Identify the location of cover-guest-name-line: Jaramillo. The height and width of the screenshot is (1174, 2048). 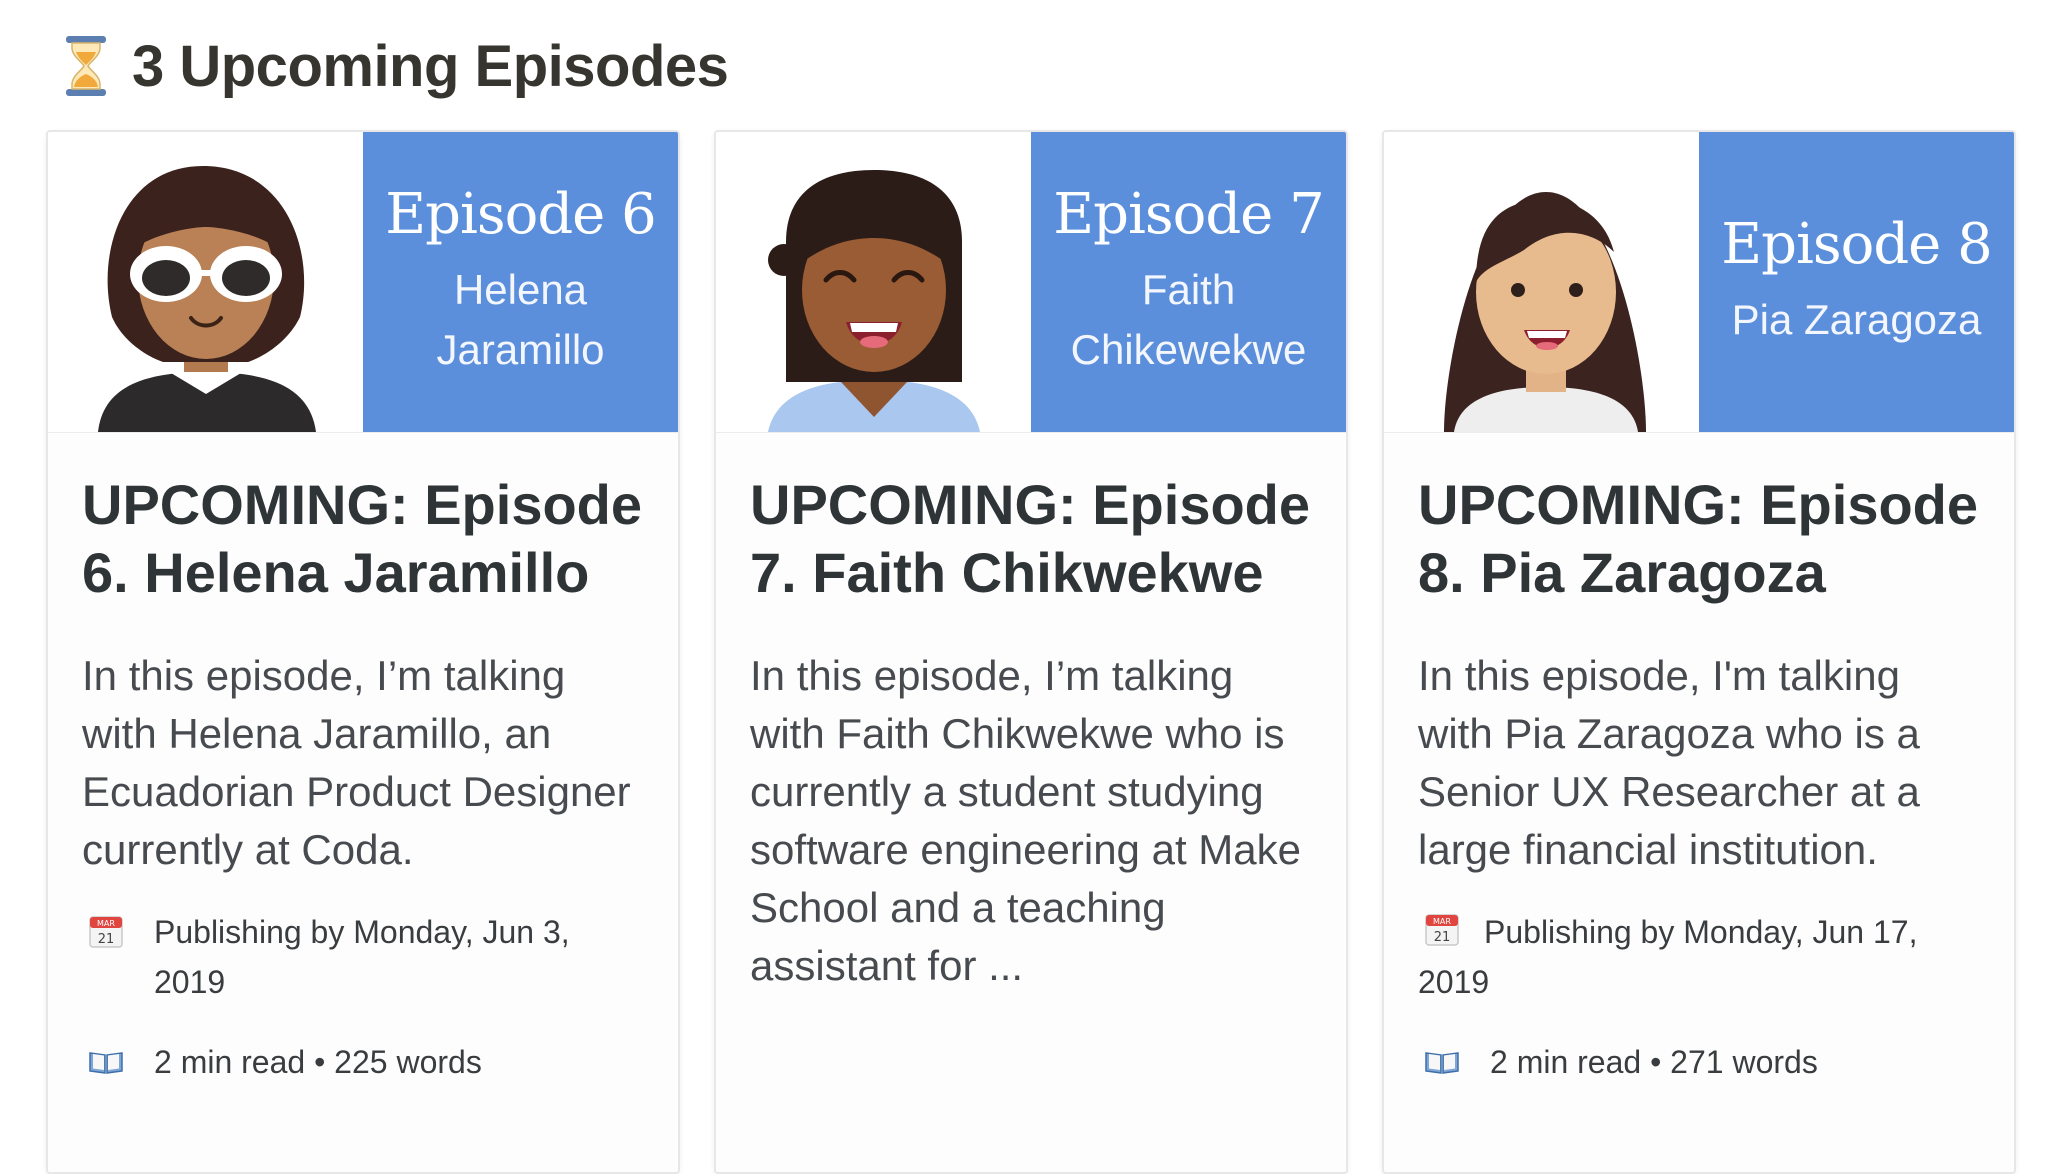
(520, 349).